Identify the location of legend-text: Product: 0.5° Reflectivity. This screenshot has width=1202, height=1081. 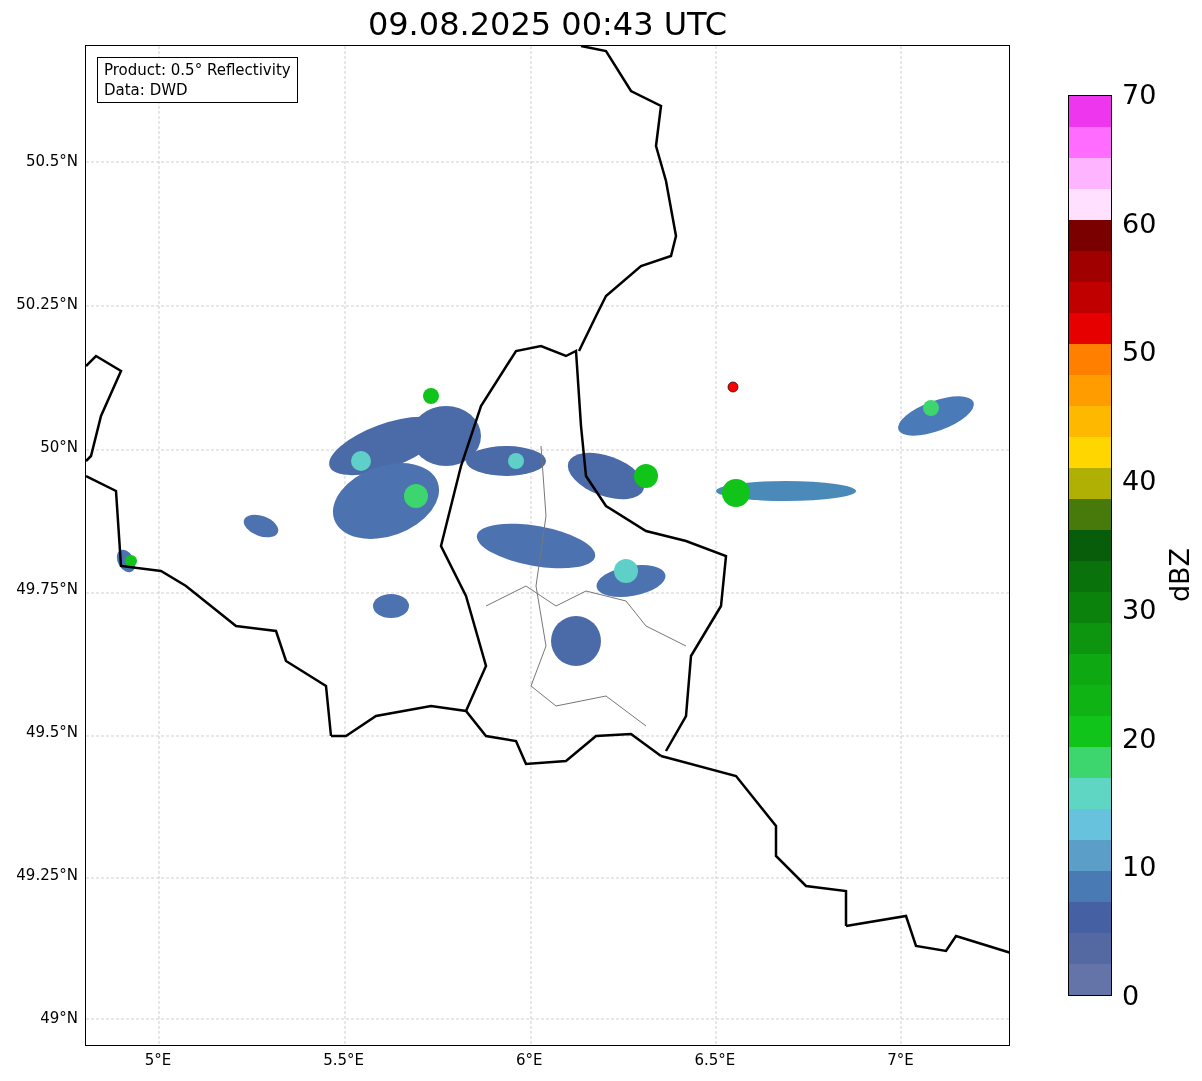
(197, 70).